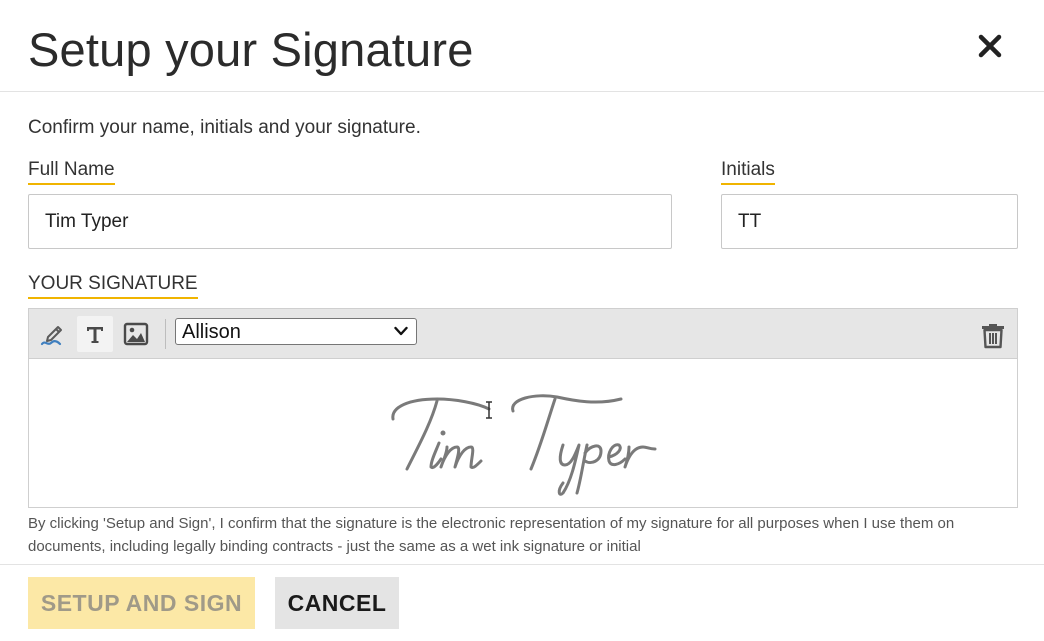 The height and width of the screenshot is (641, 1044). What do you see at coordinates (113, 285) in the screenshot?
I see `signature-label: YOUR SIGNATURE` at bounding box center [113, 285].